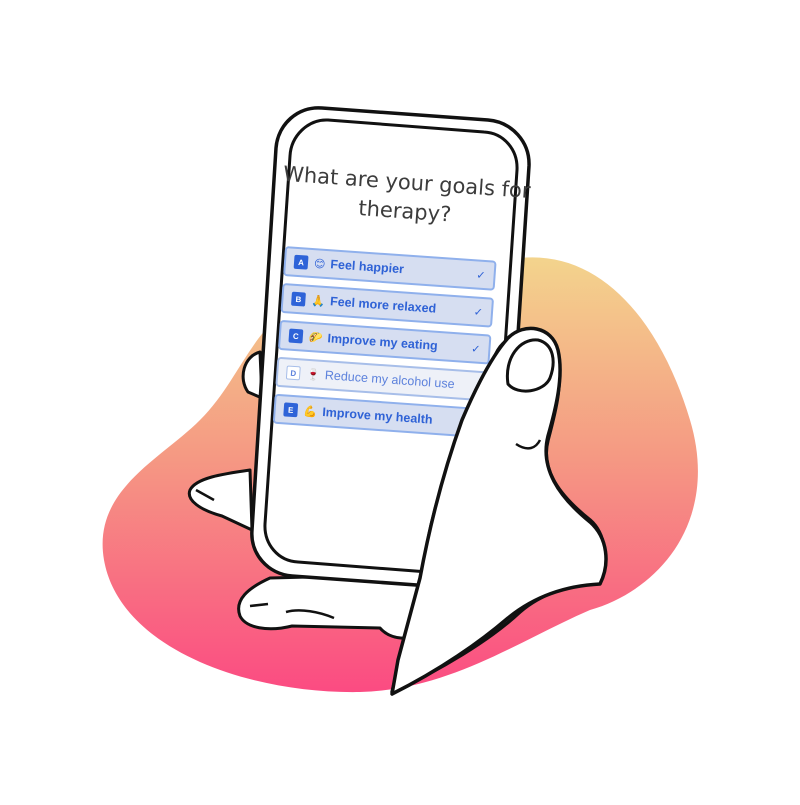 This screenshot has width=800, height=805. I want to click on option-label: Feel more relaxed, so click(383, 305).